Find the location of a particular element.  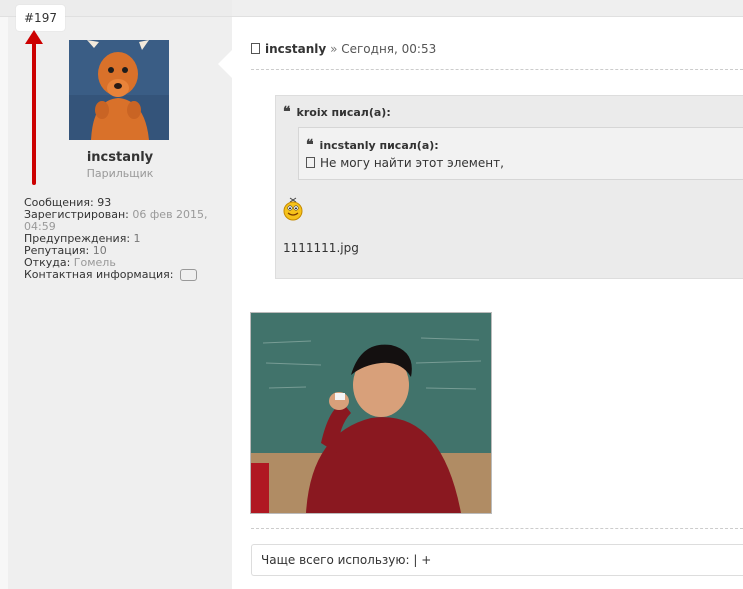

stat-contact-label: Контактная информация: is located at coordinates (99, 274).